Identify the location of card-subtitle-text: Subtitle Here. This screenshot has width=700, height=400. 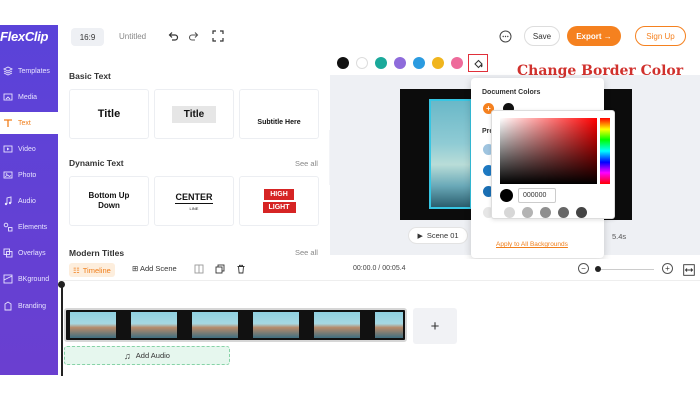
(279, 122).